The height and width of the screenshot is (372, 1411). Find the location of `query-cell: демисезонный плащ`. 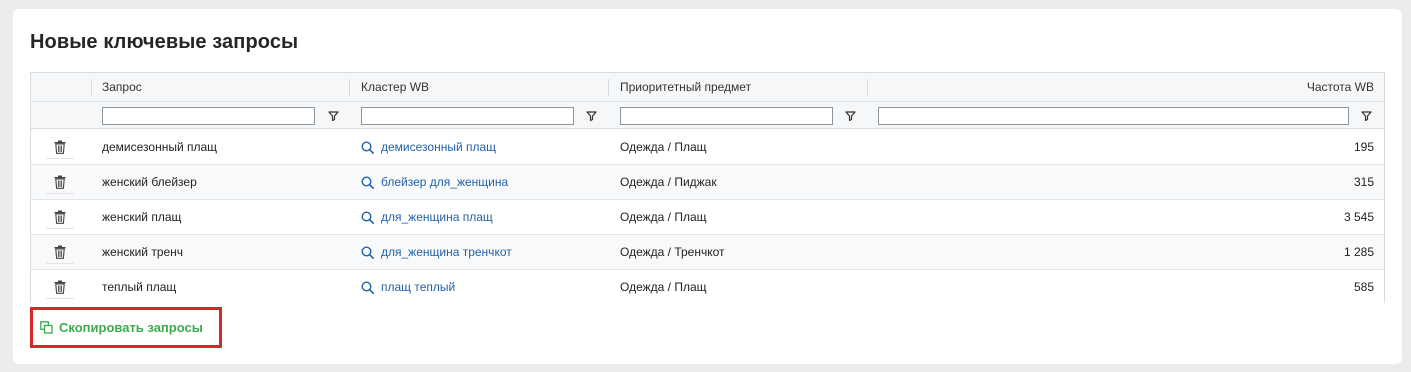

query-cell: демисезонный плащ is located at coordinates (160, 147).